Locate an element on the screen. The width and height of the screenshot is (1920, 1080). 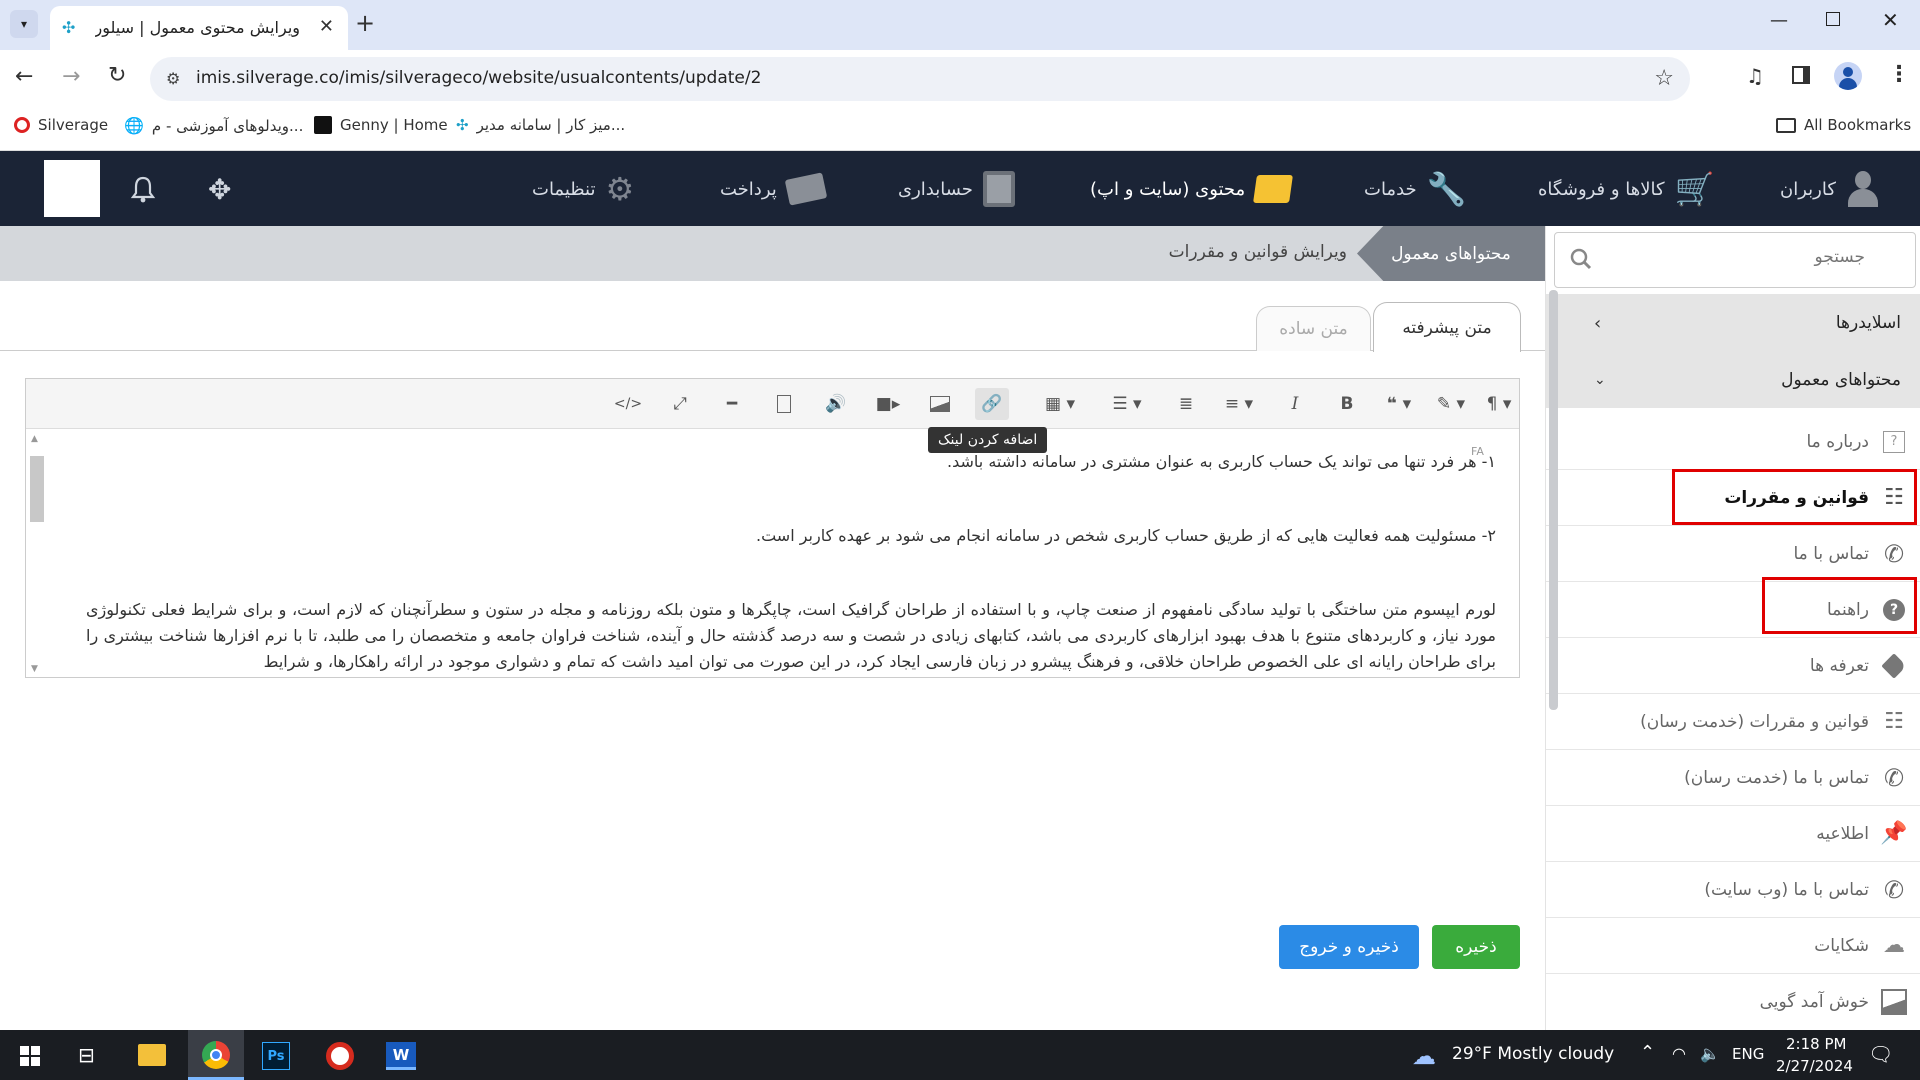
section-label: اسلایدرها is located at coordinates (1868, 323).